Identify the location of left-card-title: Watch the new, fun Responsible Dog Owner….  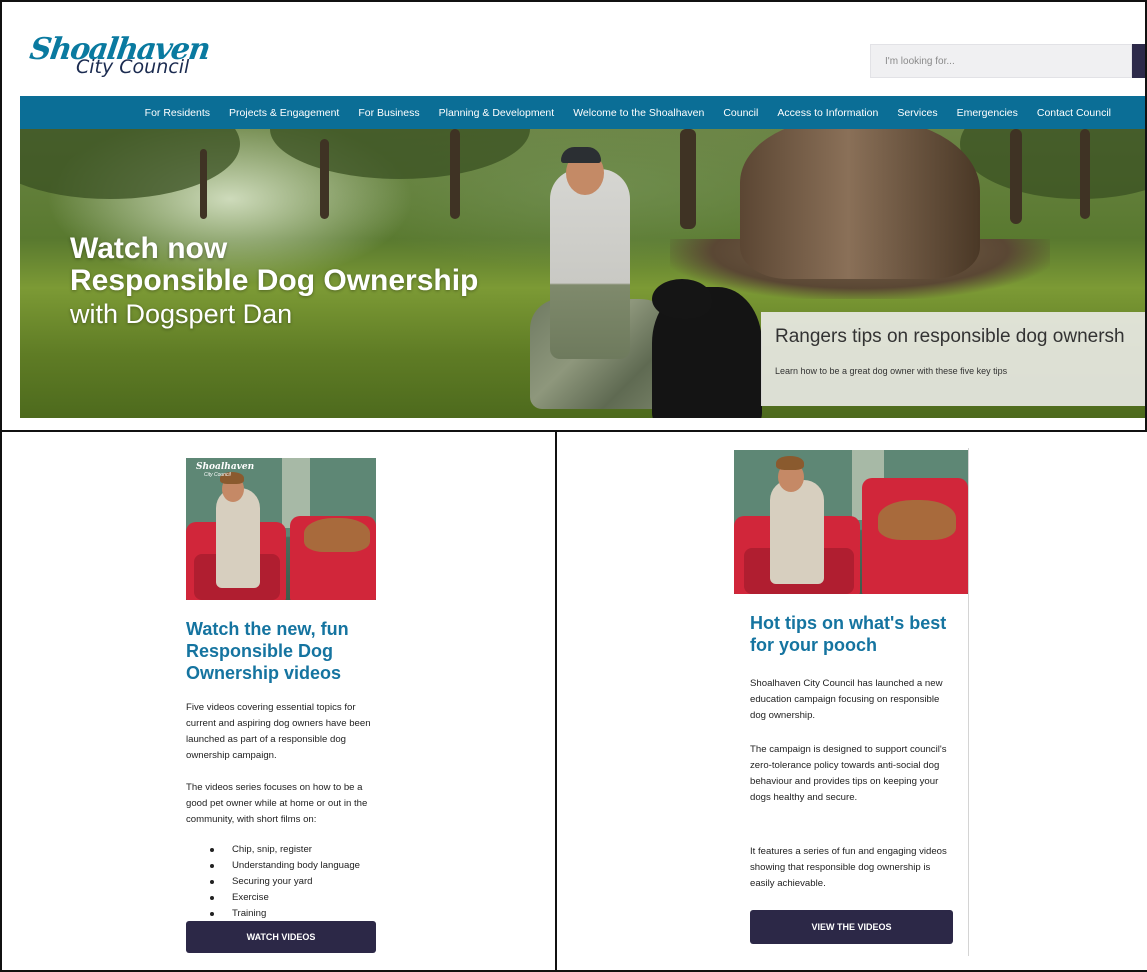
(286, 651).